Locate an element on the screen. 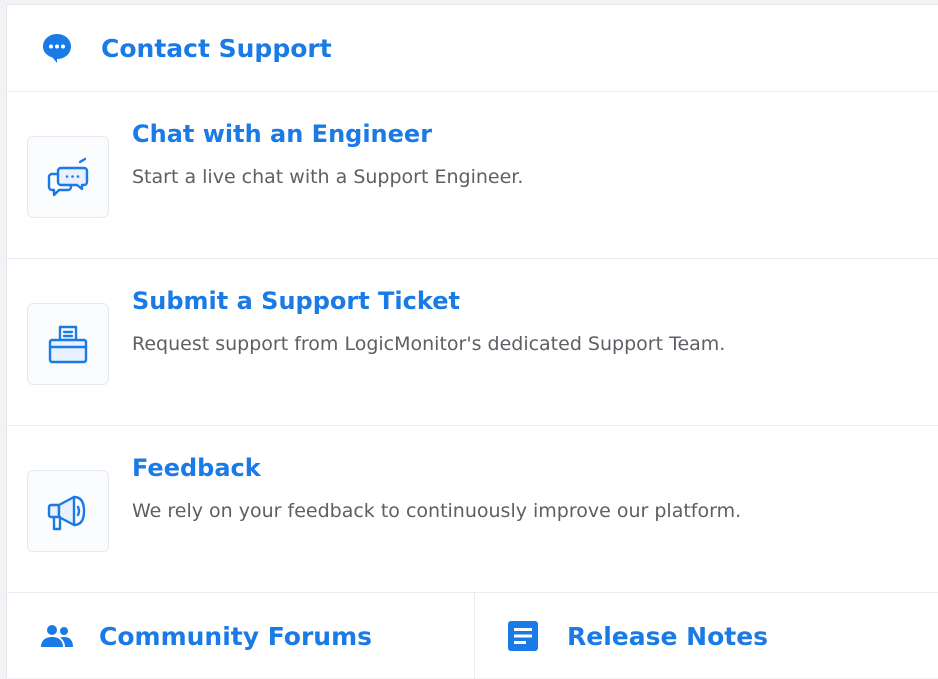 The height and width of the screenshot is (679, 938). community-forums-label: Community Forums is located at coordinates (236, 636).